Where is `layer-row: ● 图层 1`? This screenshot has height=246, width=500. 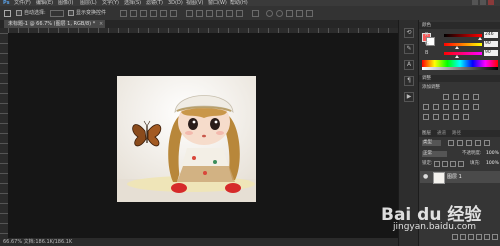 layer-row: ● 图层 1 is located at coordinates (460, 177).